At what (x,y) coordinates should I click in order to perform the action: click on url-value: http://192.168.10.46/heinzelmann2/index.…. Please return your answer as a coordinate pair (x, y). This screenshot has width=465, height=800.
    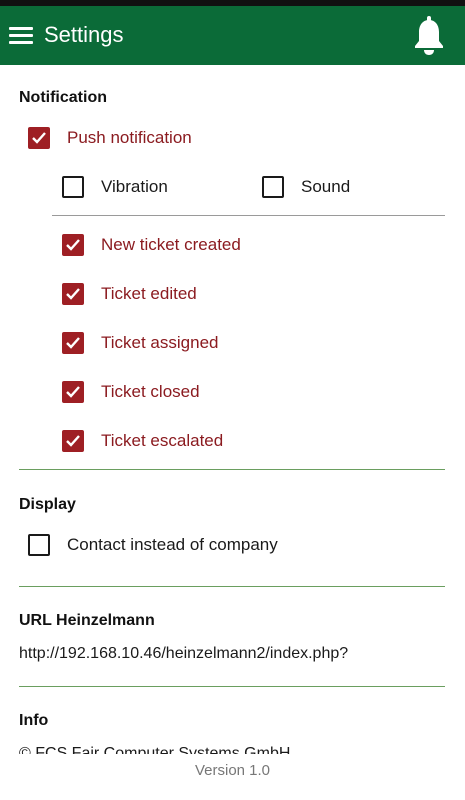
    Looking at the image, I should click on (183, 654).